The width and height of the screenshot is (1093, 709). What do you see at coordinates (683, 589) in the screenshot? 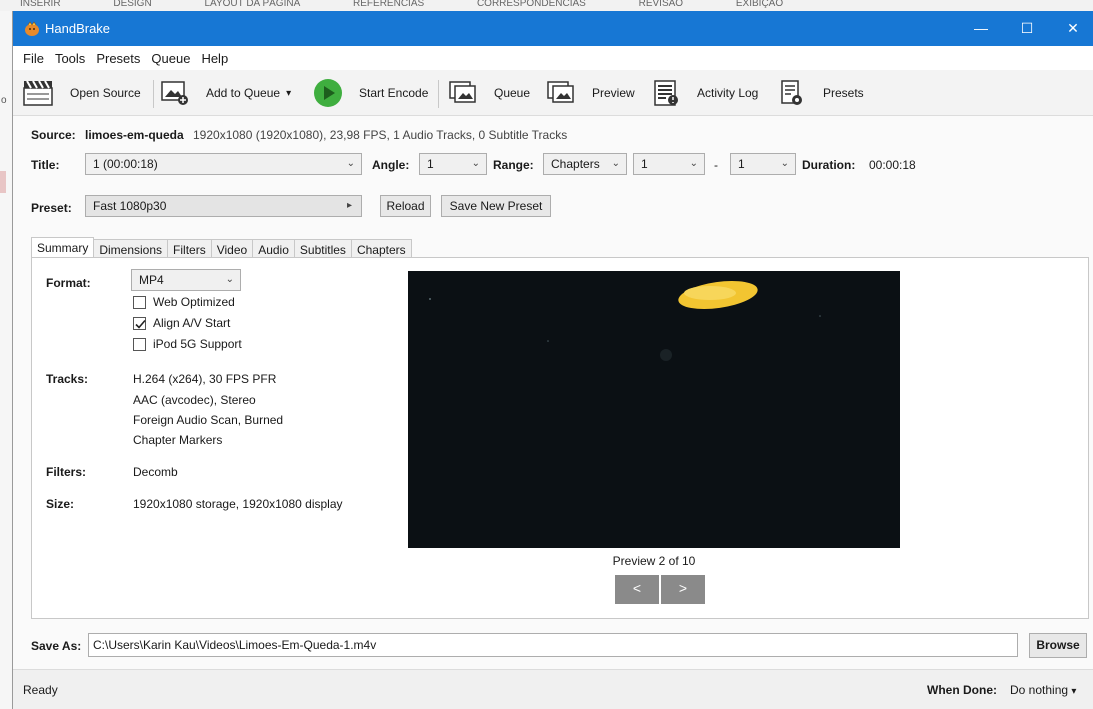
I see `next-preview-button: >` at bounding box center [683, 589].